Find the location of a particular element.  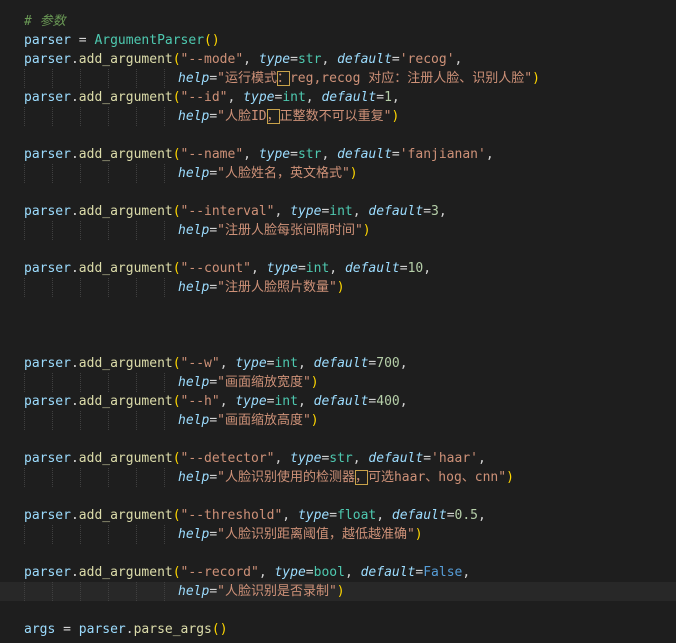

code-line: help="人脸姓名，英文格式") is located at coordinates (338, 173).